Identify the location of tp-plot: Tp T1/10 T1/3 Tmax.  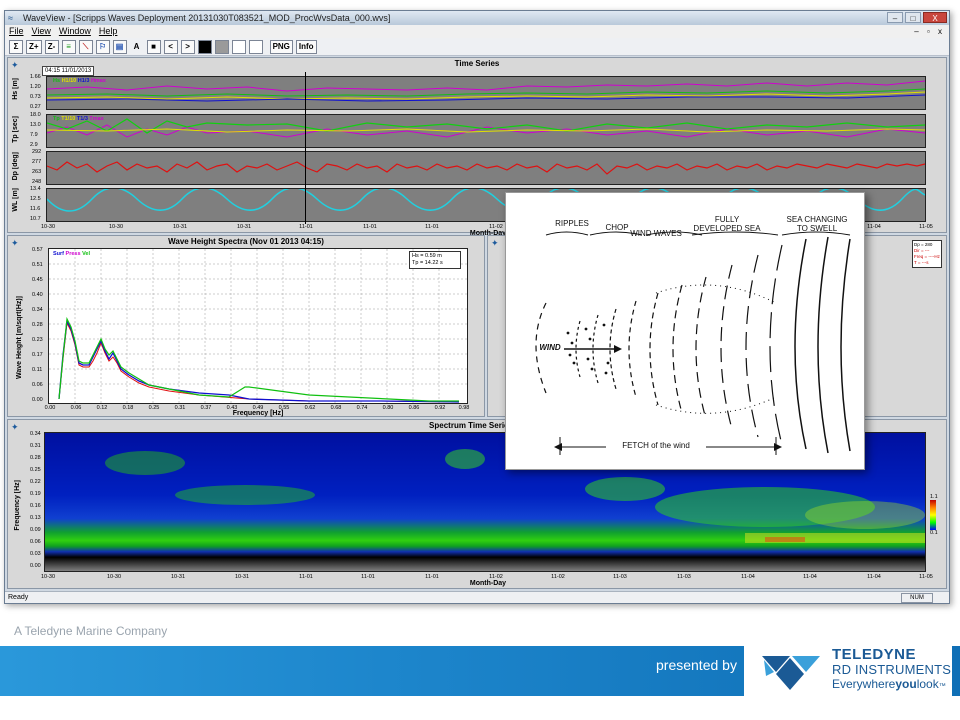
(486, 131).